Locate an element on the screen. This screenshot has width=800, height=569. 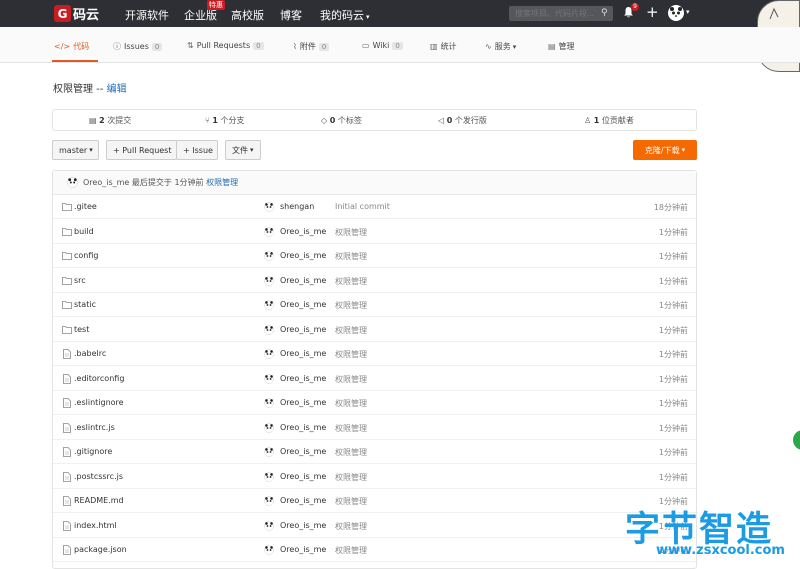
file-name: config is located at coordinates (86, 255).